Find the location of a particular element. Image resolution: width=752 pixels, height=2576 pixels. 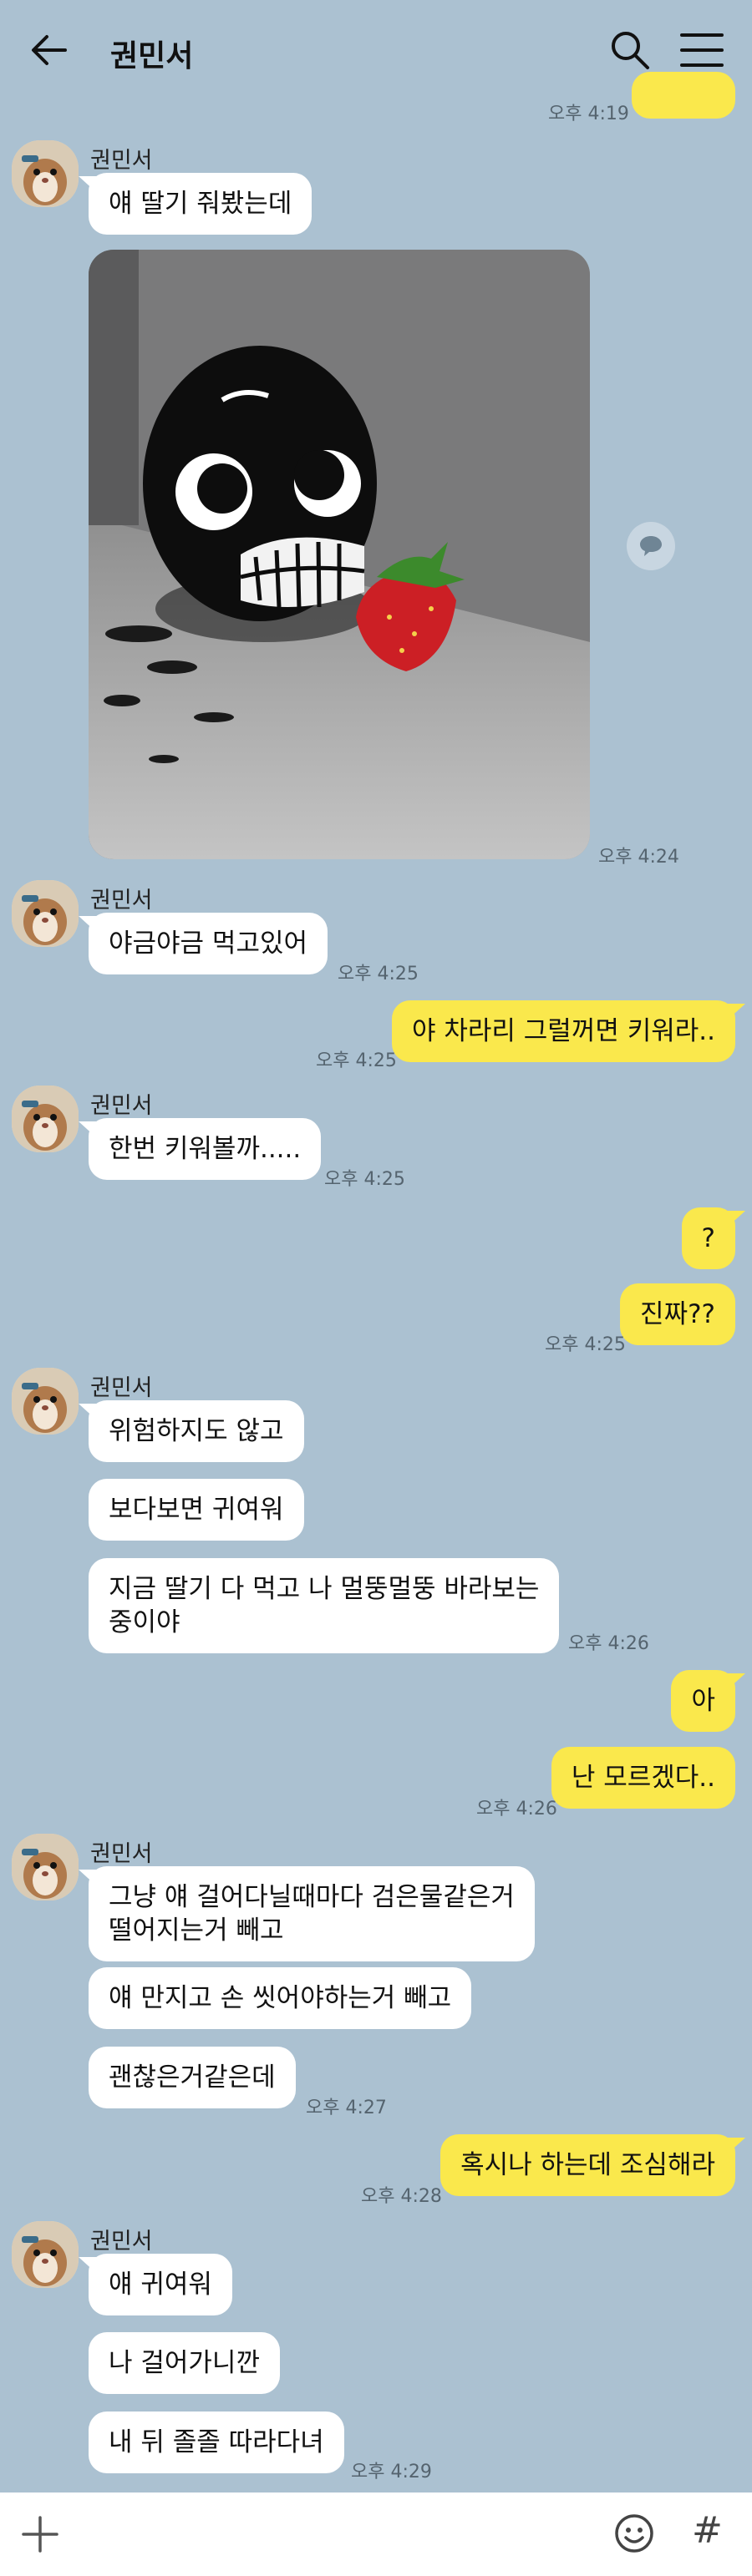

message-bubble: 난 모르겠다.. is located at coordinates (643, 1778).